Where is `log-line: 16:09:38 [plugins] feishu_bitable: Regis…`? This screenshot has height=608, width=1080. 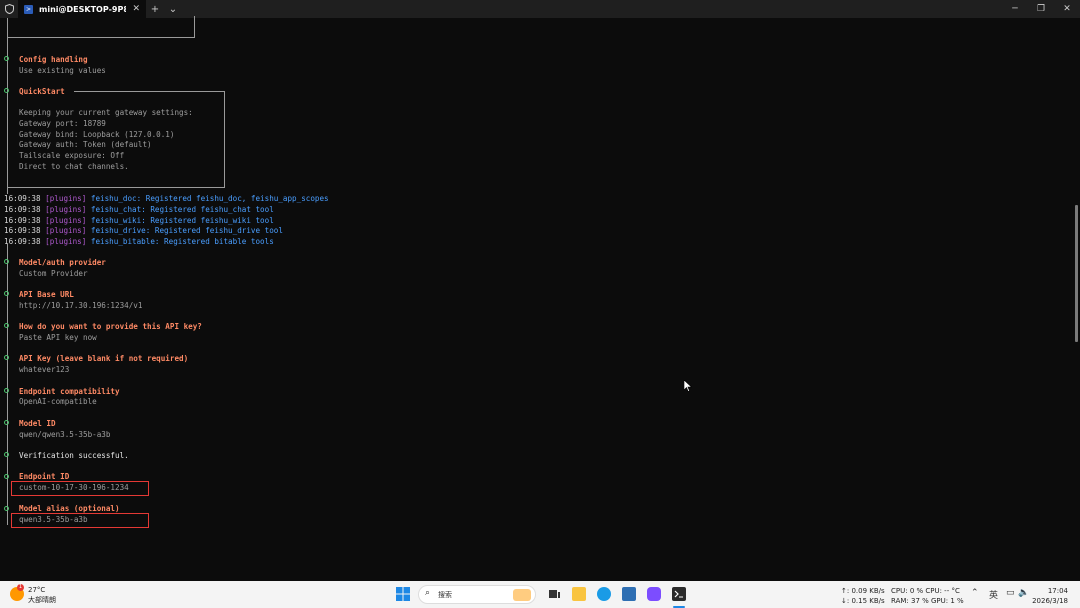
log-line: 16:09:38 [plugins] feishu_bitable: Regis… is located at coordinates (139, 241).